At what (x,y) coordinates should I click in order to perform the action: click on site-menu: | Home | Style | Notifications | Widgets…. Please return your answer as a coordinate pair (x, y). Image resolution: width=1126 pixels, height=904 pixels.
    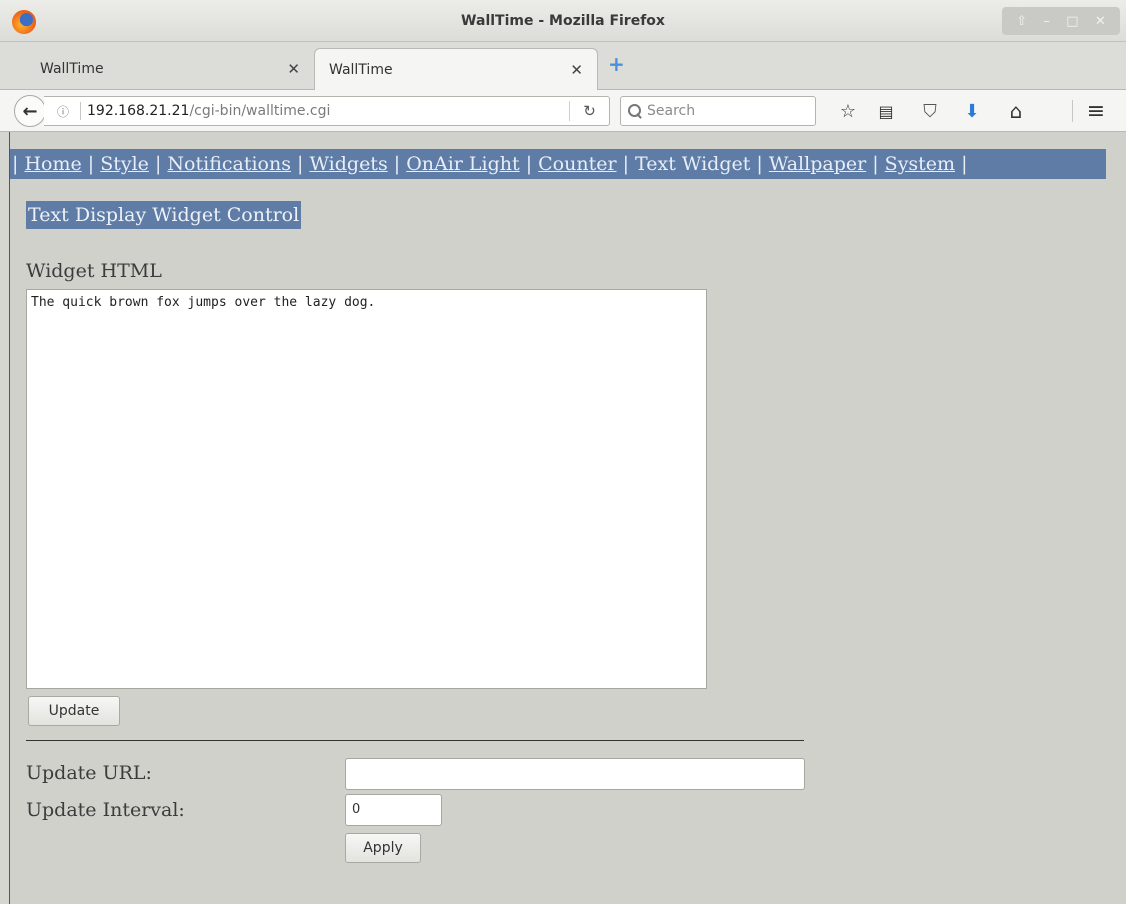
    Looking at the image, I should click on (558, 164).